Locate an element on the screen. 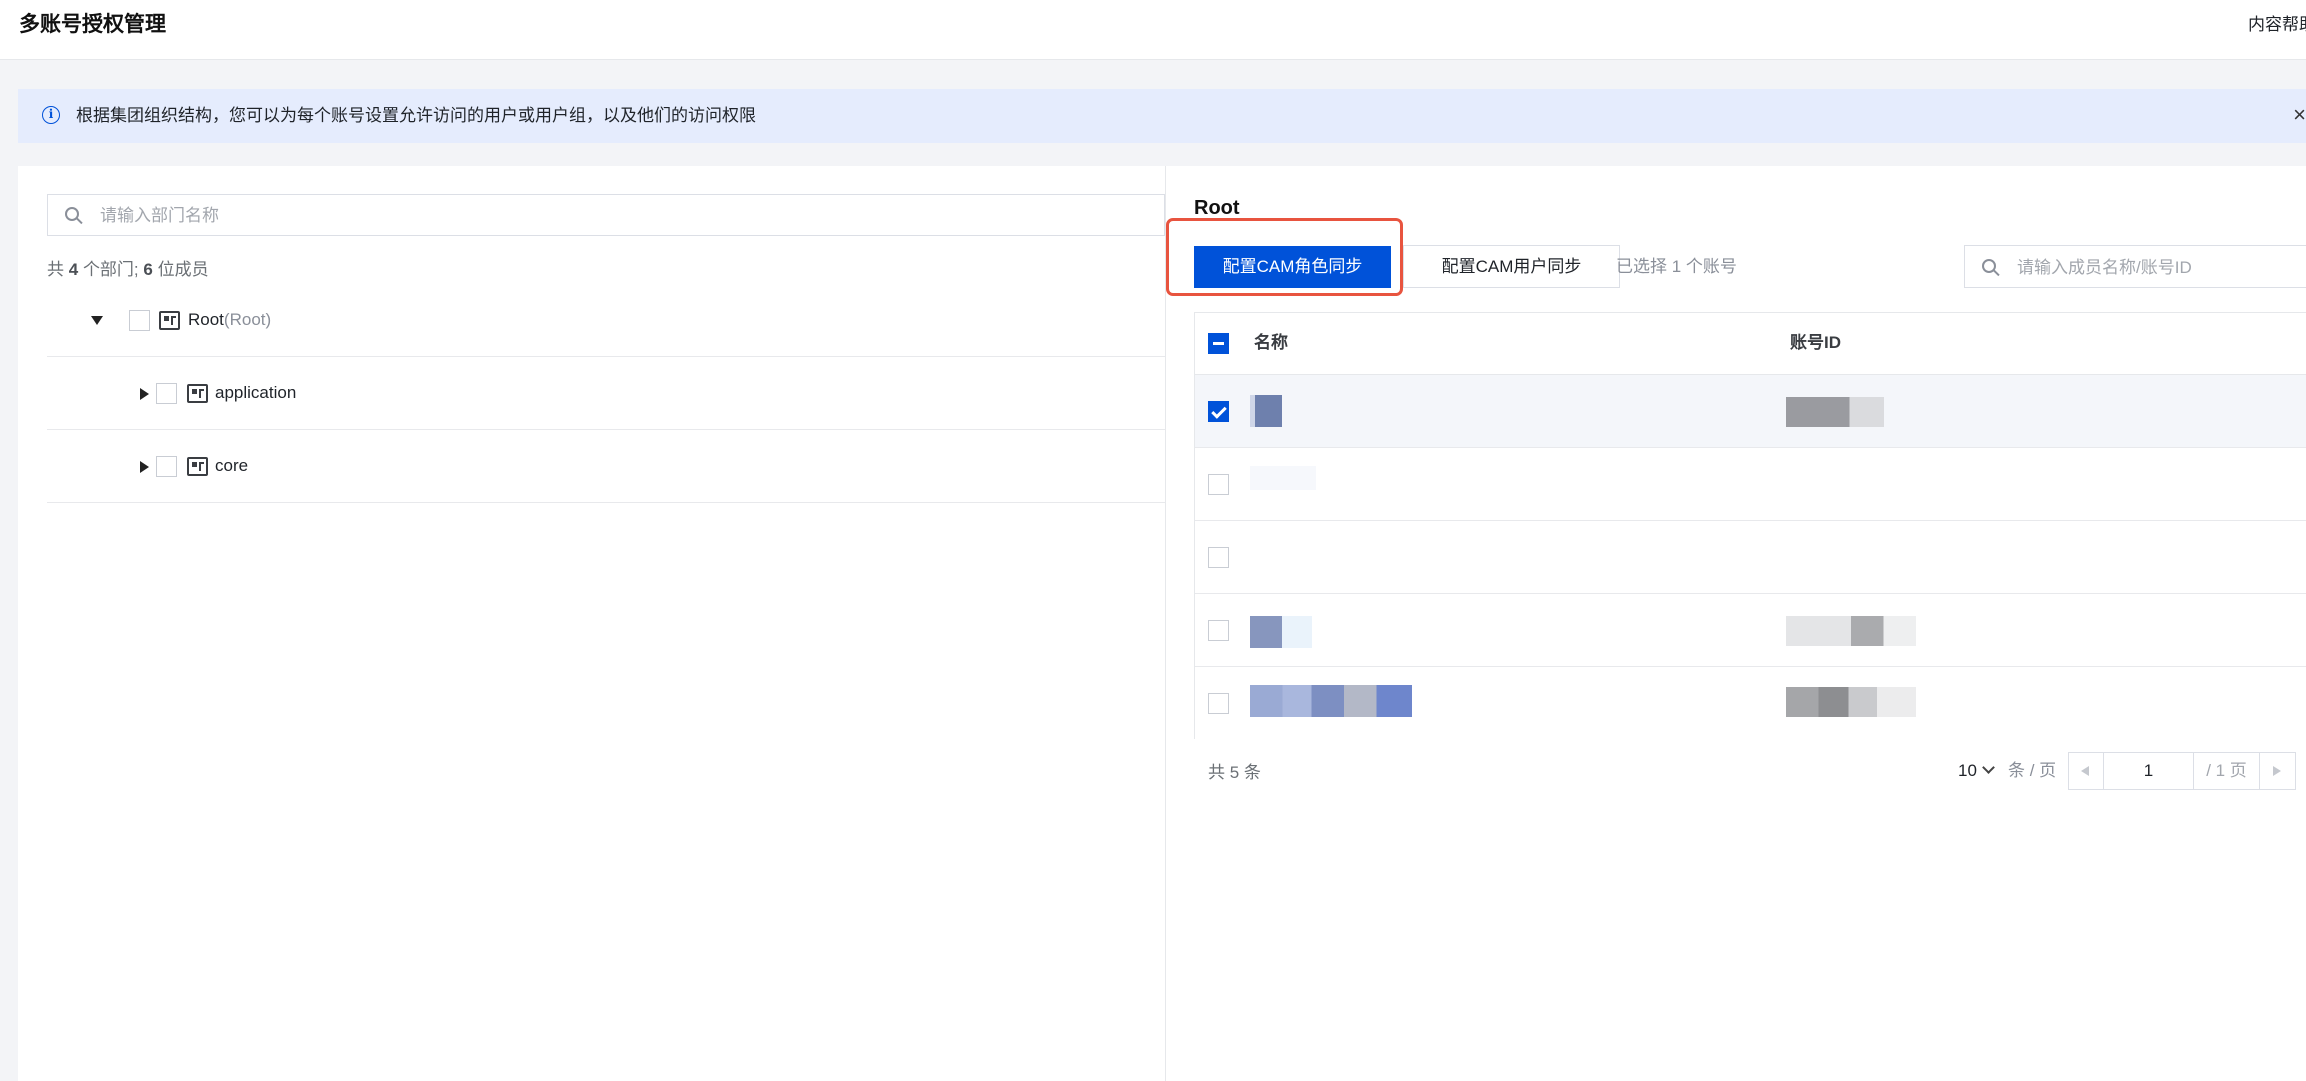  column-name: 名称 is located at coordinates (1271, 342).